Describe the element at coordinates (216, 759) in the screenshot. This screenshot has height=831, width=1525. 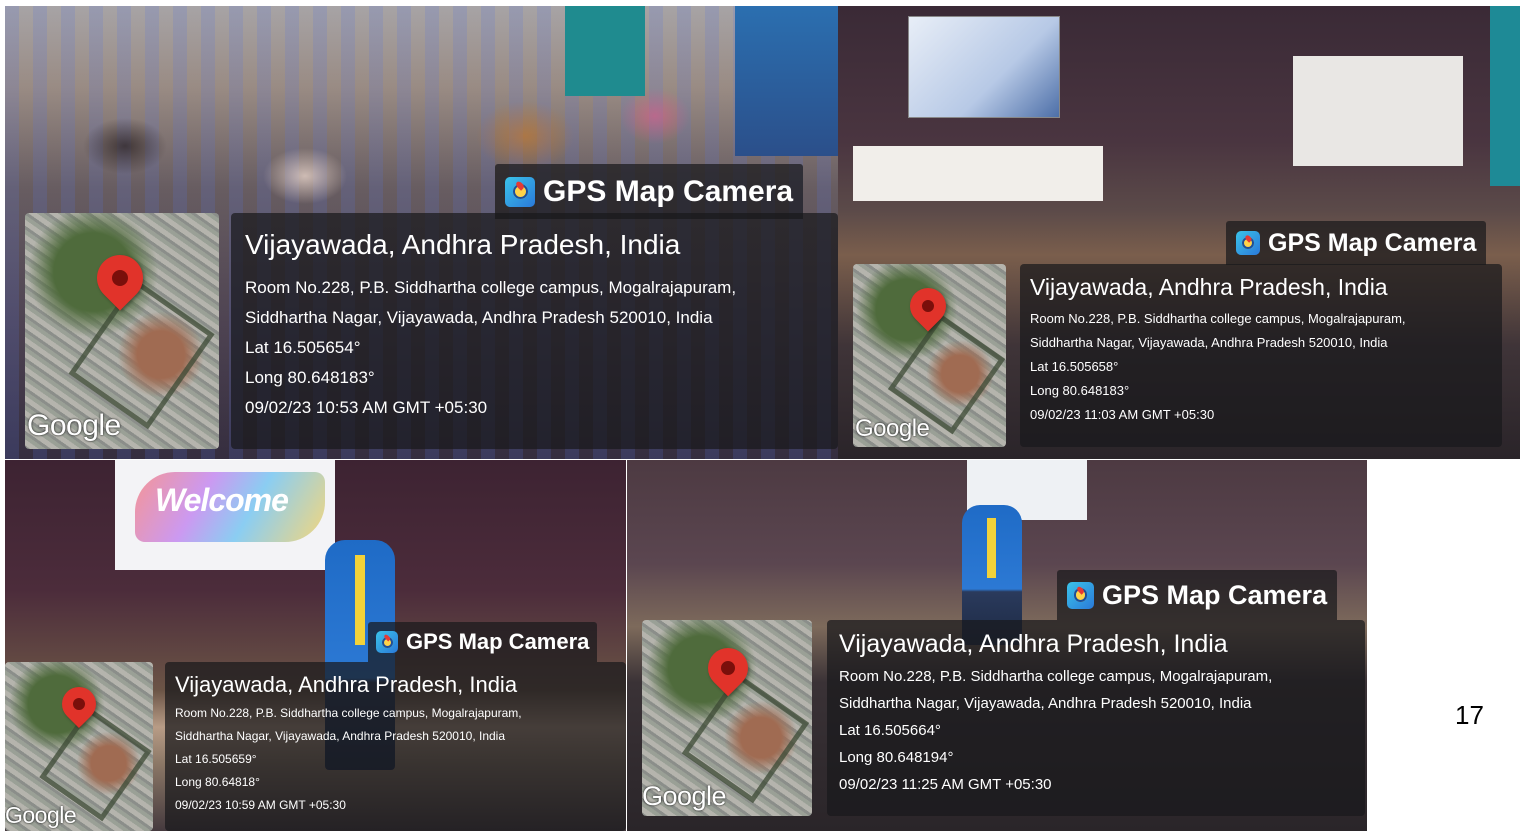
I see `latitude: Lat 16.505659°` at that location.